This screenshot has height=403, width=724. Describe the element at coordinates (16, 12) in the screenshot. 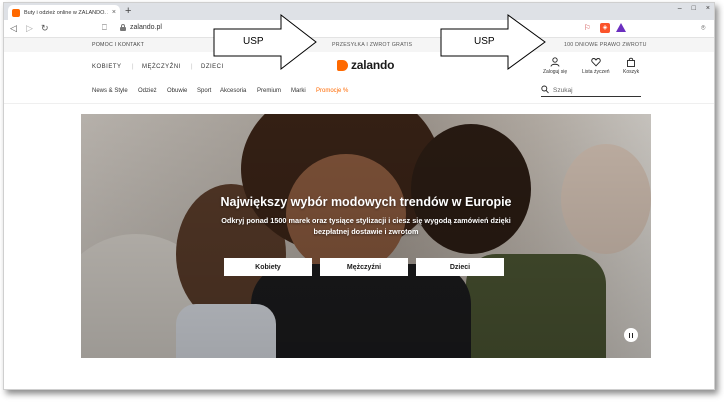

I see `zalando-favicon-icon` at that location.